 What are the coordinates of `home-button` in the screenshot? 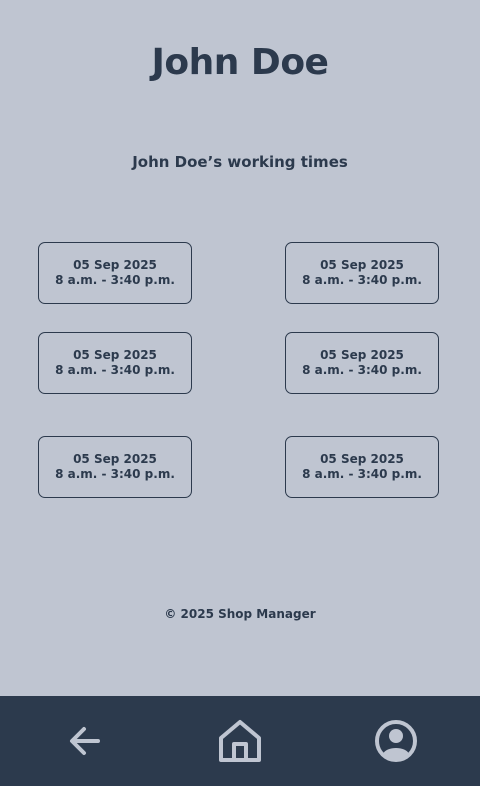 It's located at (240, 741).